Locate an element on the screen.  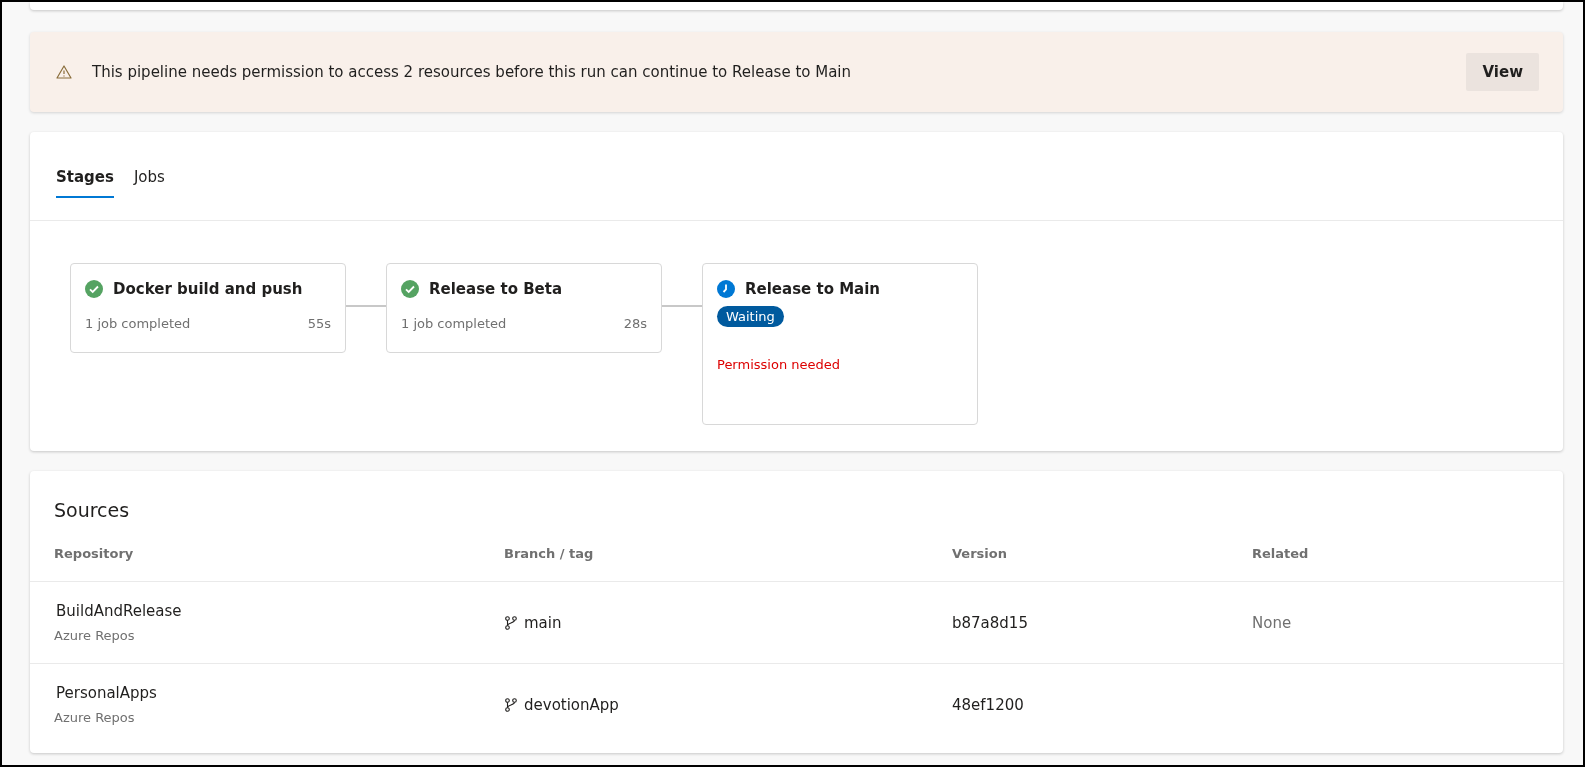
repository-name: BuildAndRelease is located at coordinates (119, 611).